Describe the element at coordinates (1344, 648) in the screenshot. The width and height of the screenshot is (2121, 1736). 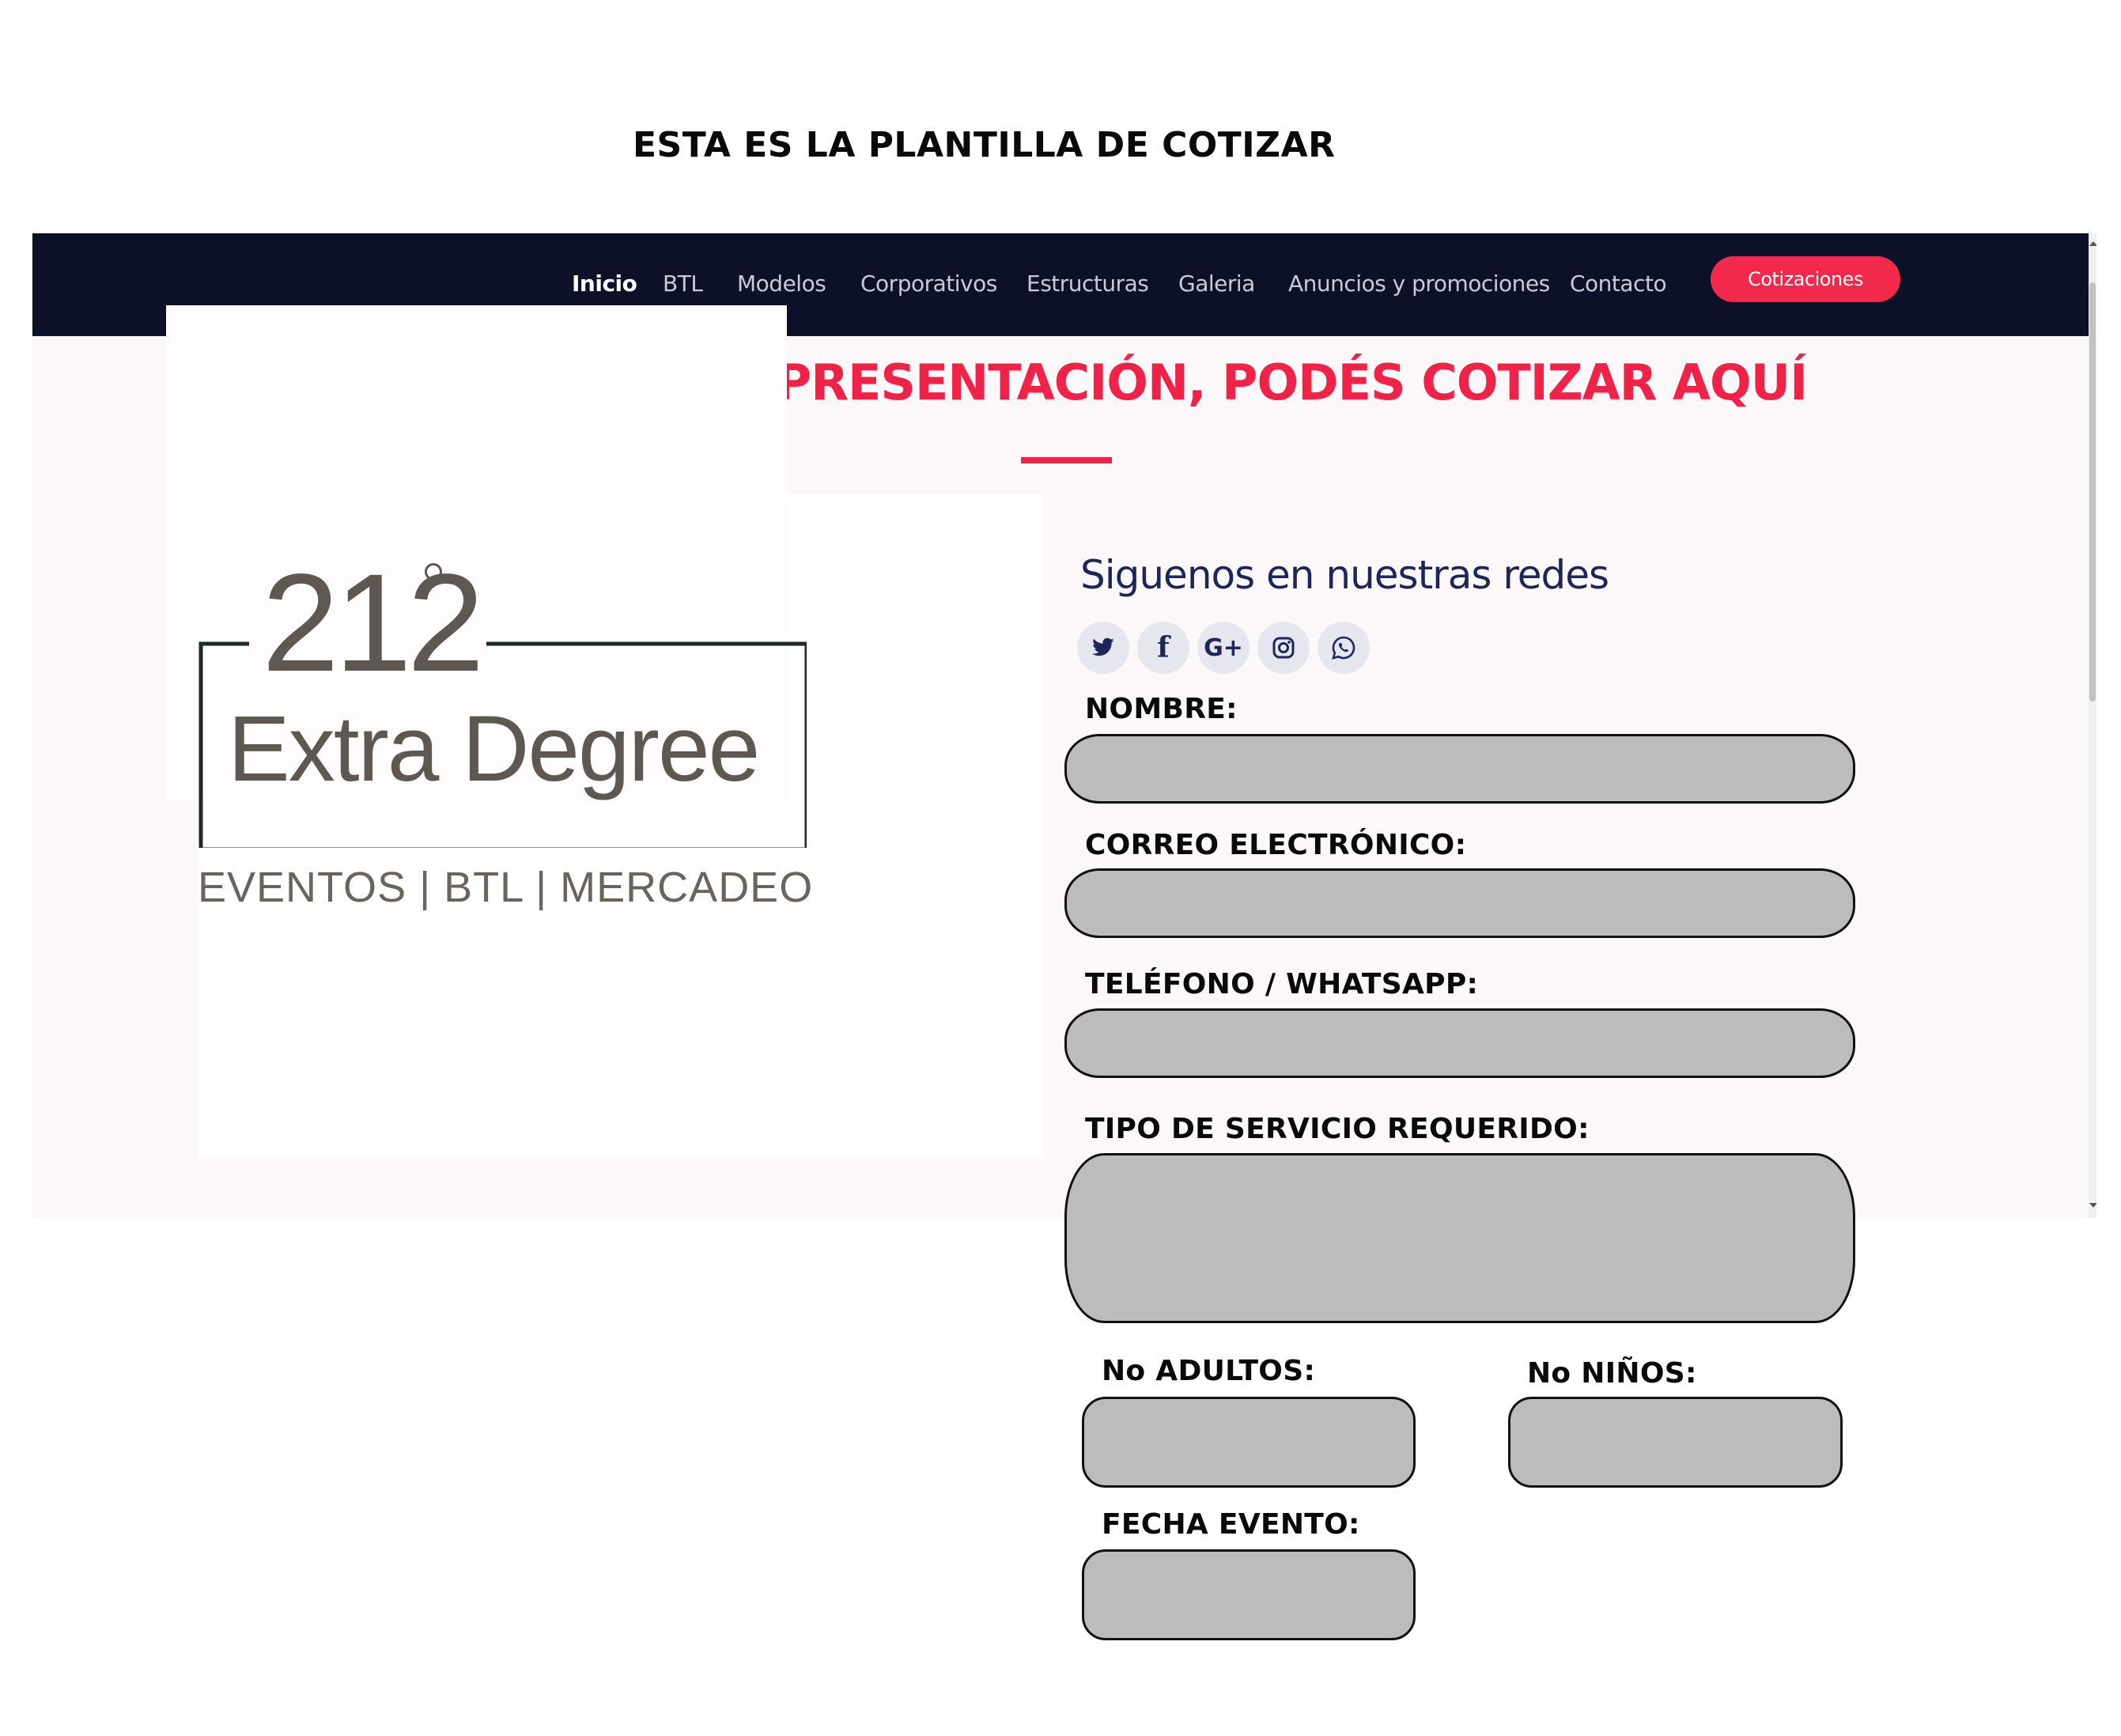
I see `whatsapp-icon` at that location.